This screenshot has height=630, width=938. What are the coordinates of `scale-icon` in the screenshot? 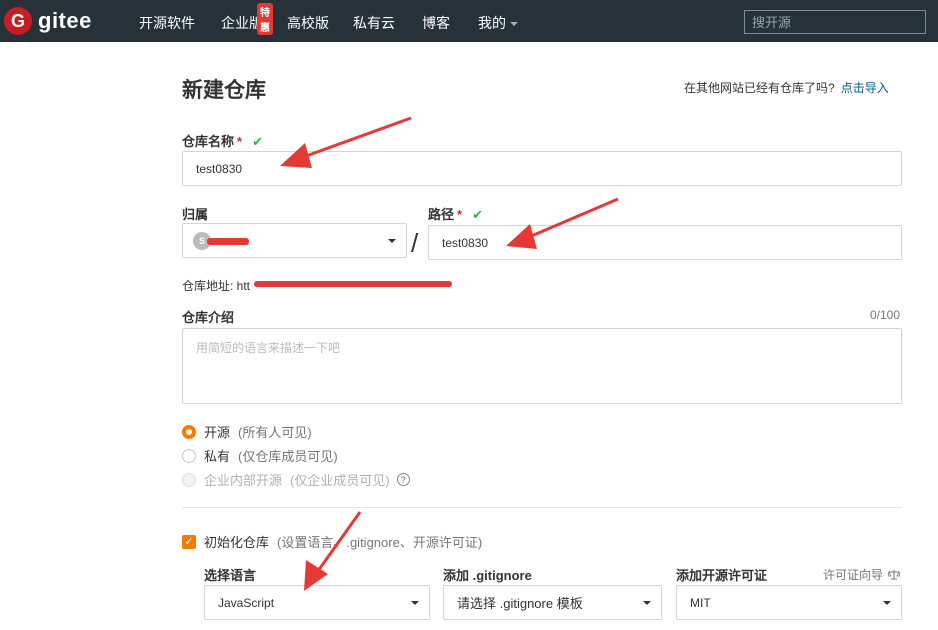 It's located at (894, 575).